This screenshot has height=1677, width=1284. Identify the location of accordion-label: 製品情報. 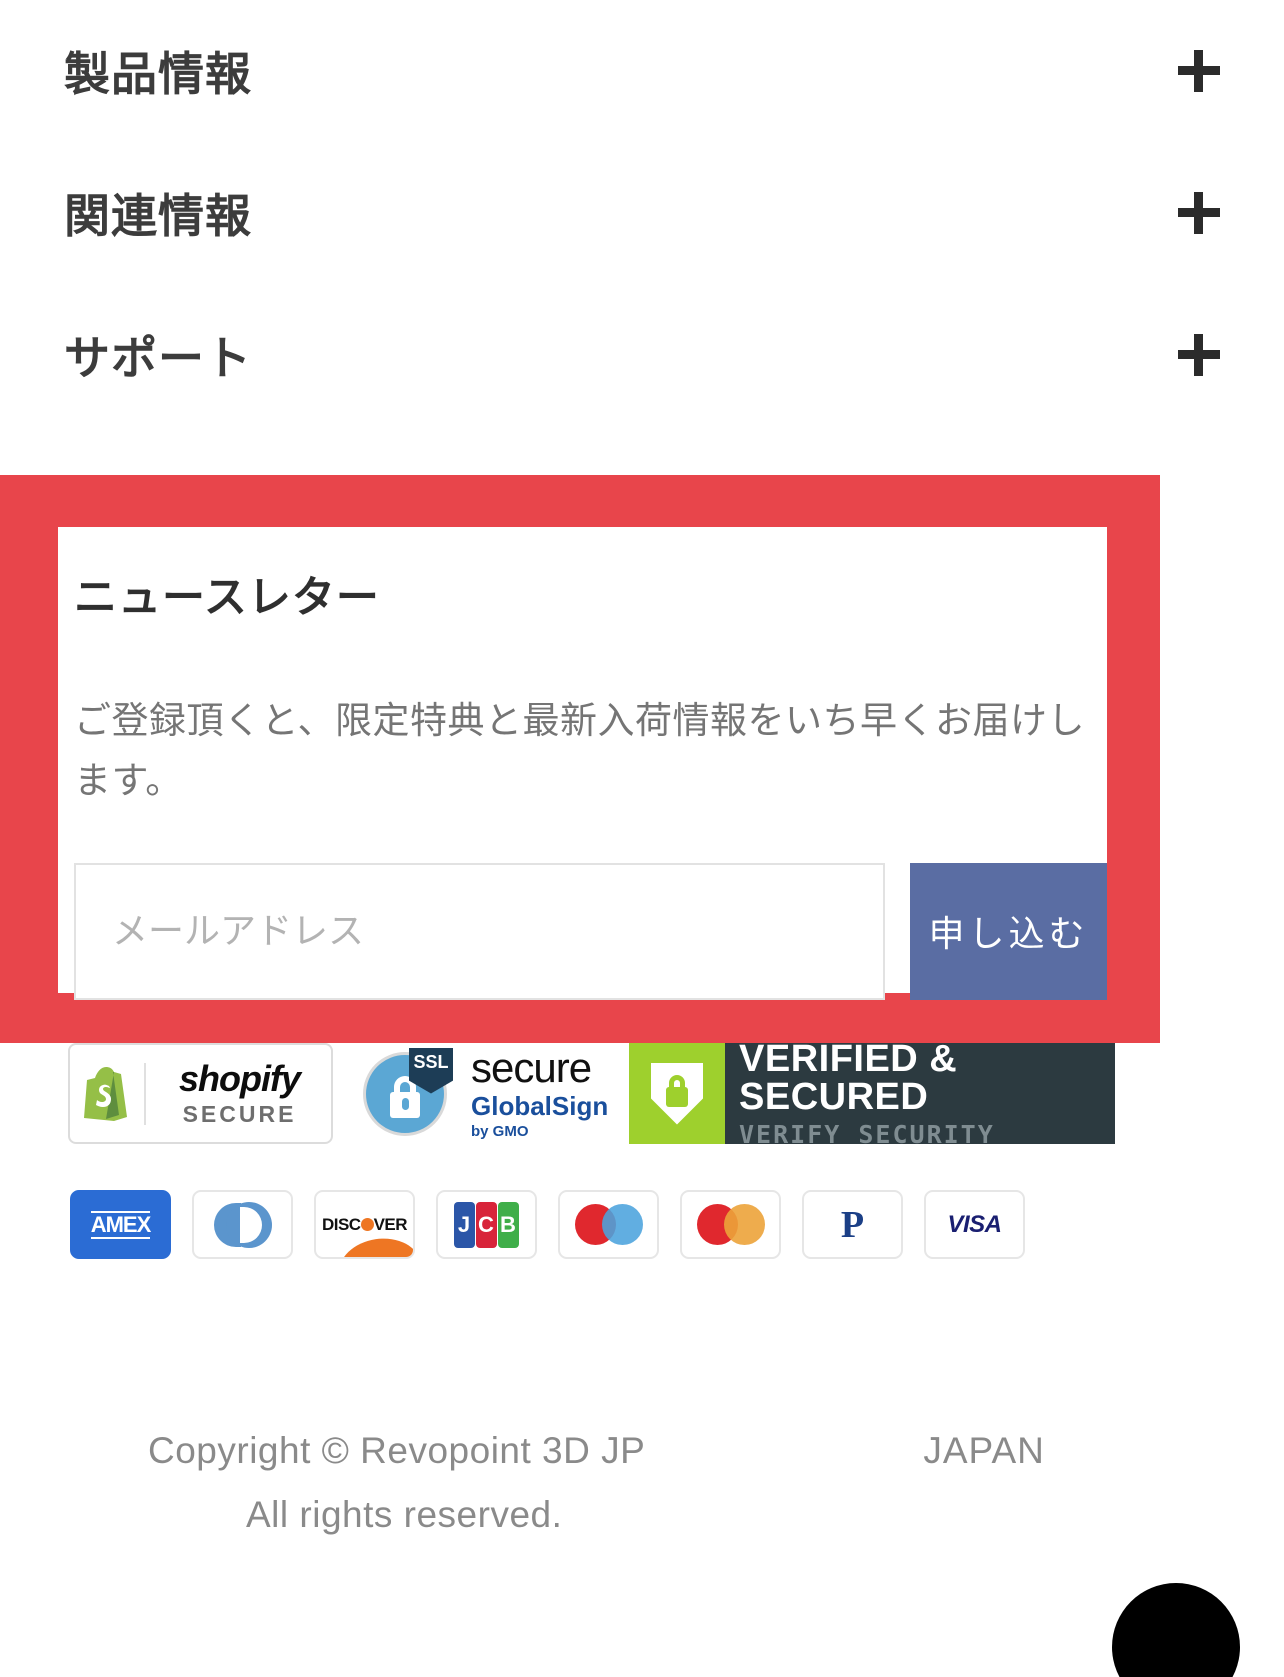
(158, 74).